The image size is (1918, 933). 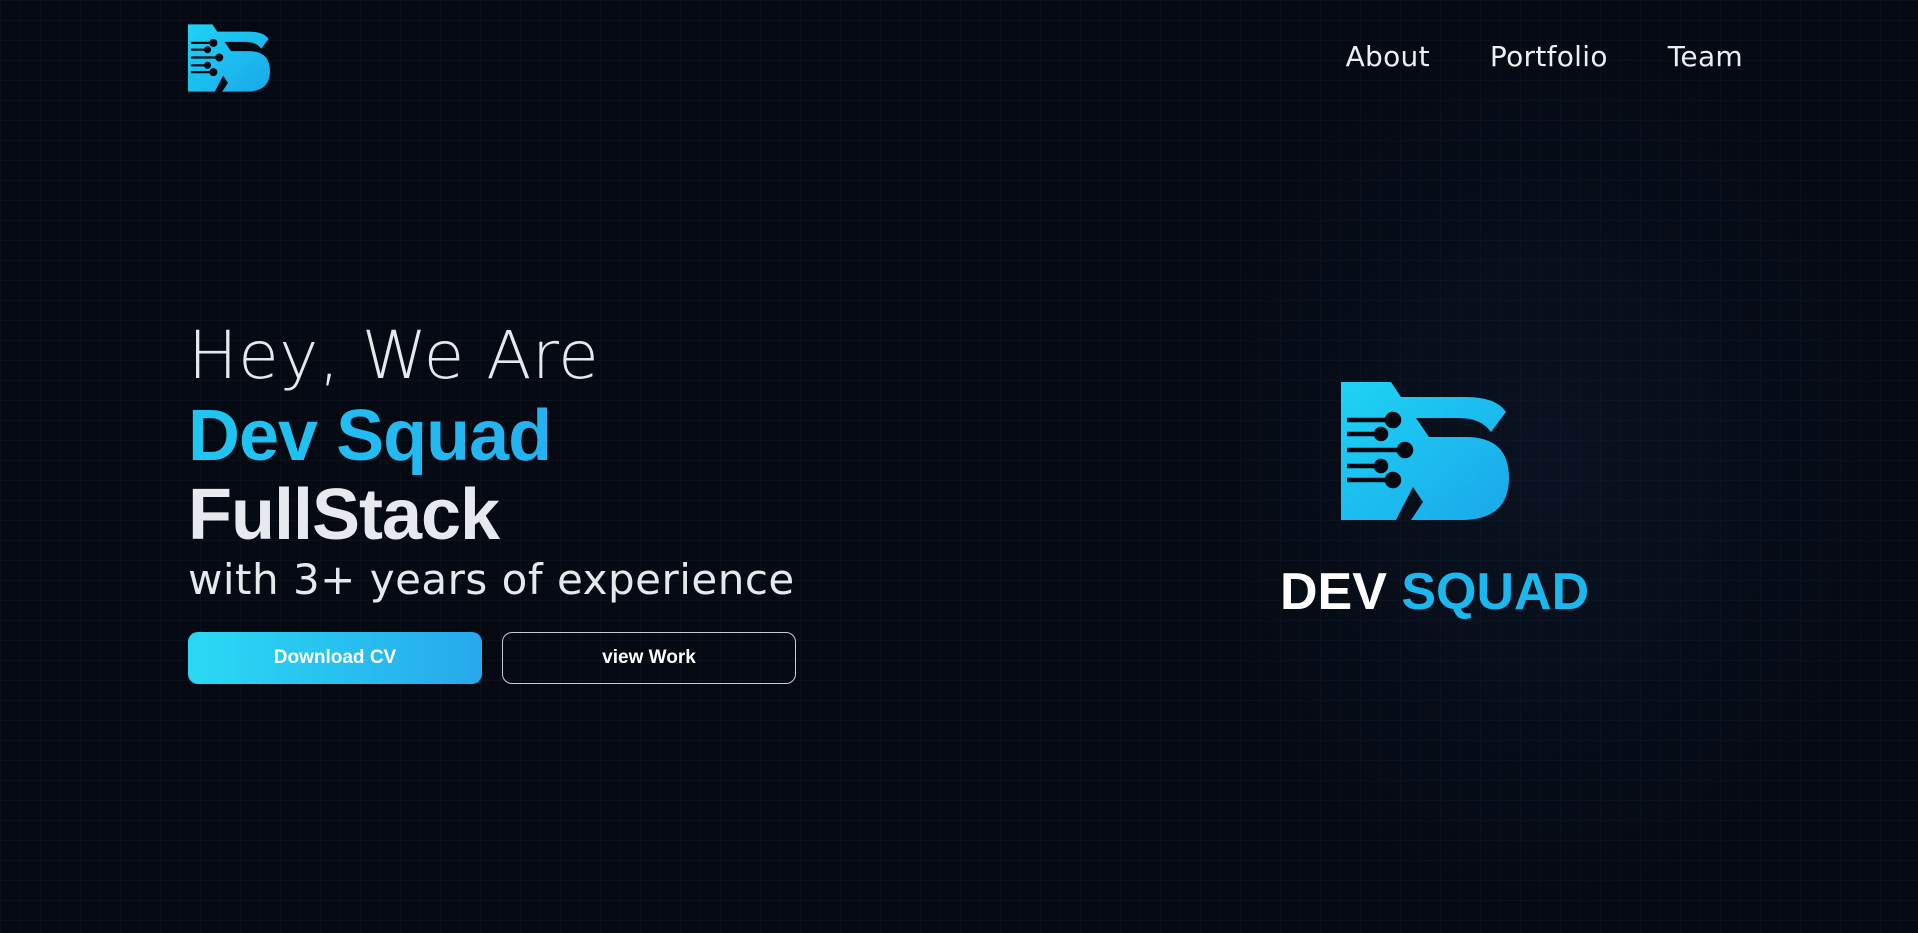 I want to click on main-nav: About Portfolio Team, so click(x=1544, y=56).